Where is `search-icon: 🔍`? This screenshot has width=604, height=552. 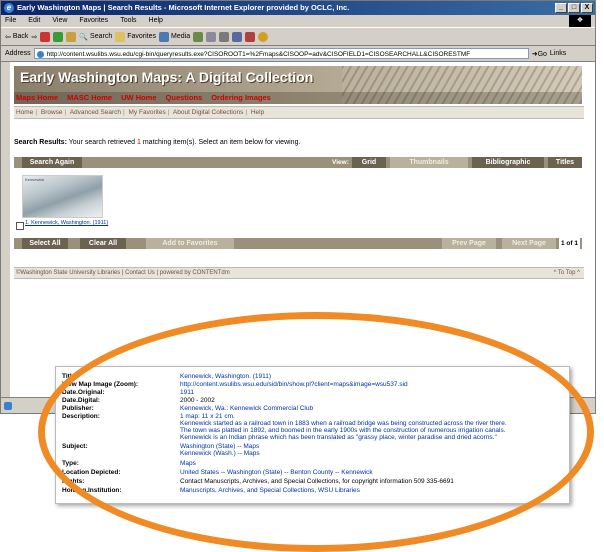 search-icon: 🔍 is located at coordinates (84, 37).